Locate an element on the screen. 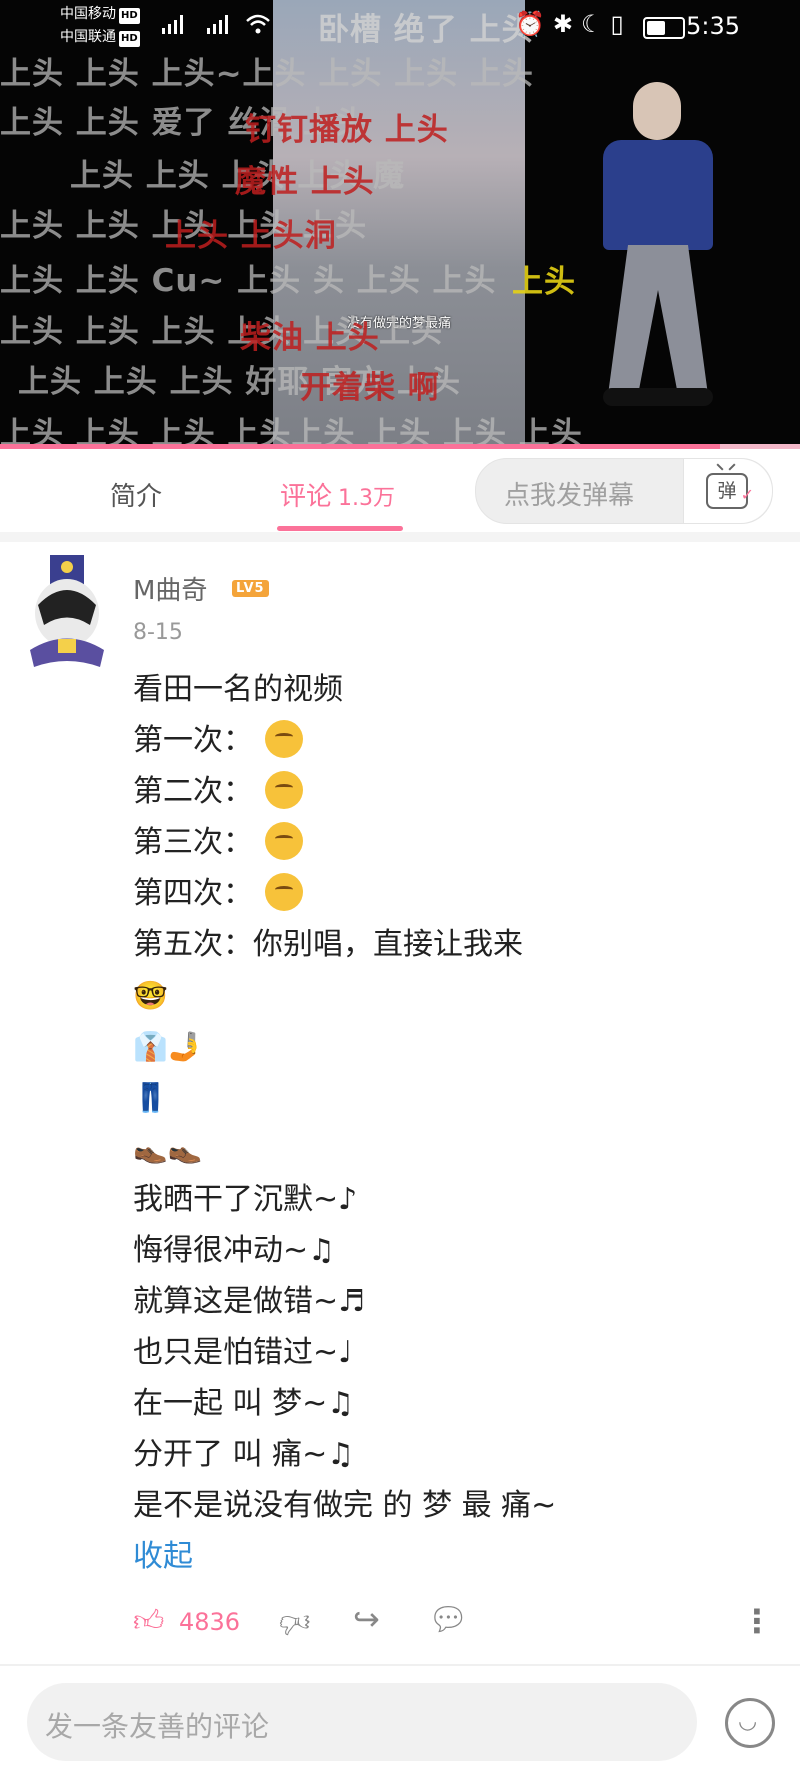 This screenshot has height=1780, width=800. nerd-face-emoji-icon: 🤓 is located at coordinates (150, 995).